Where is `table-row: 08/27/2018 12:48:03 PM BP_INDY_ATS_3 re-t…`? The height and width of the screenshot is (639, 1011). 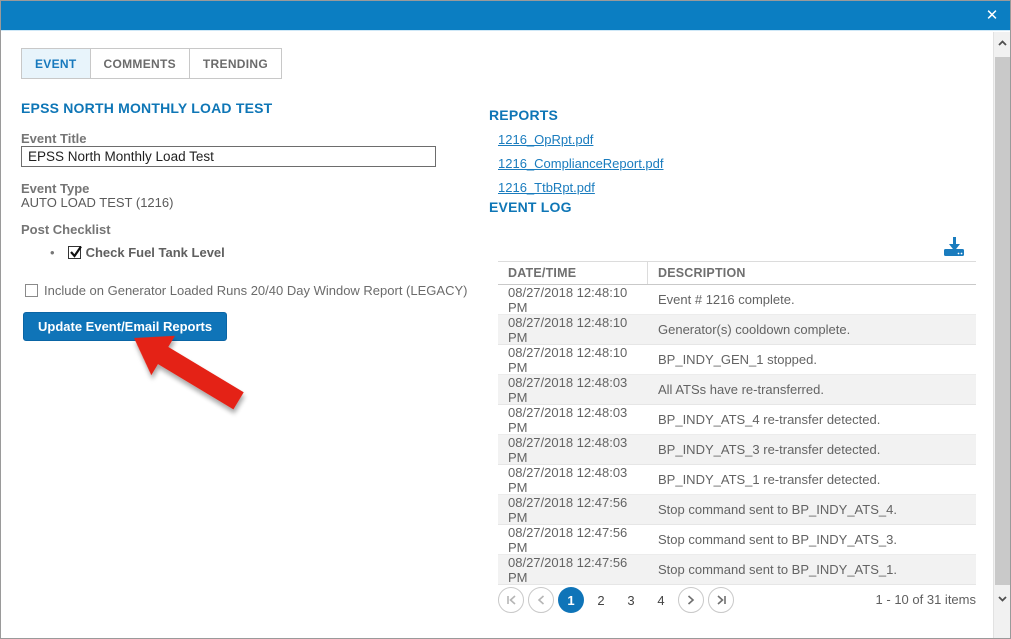
table-row: 08/27/2018 12:48:03 PM BP_INDY_ATS_3 re-t… is located at coordinates (737, 450).